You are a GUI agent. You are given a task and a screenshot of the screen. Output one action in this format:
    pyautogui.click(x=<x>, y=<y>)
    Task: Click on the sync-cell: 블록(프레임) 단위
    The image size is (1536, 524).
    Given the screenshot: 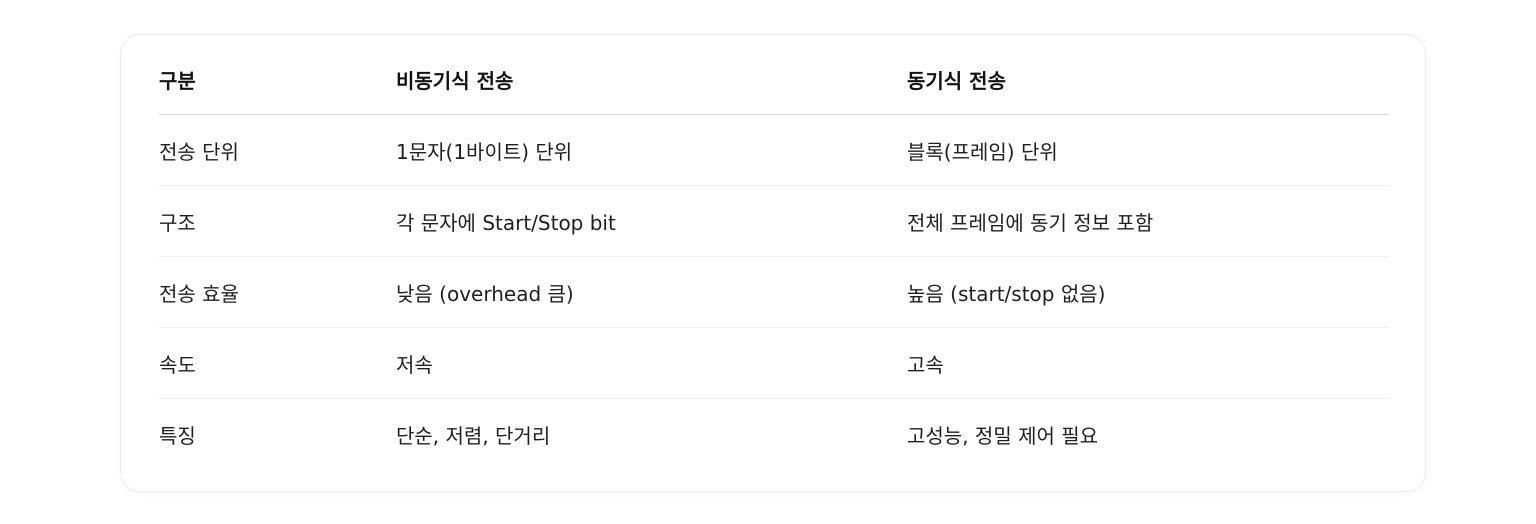 What is the action you would take?
    pyautogui.click(x=1148, y=150)
    